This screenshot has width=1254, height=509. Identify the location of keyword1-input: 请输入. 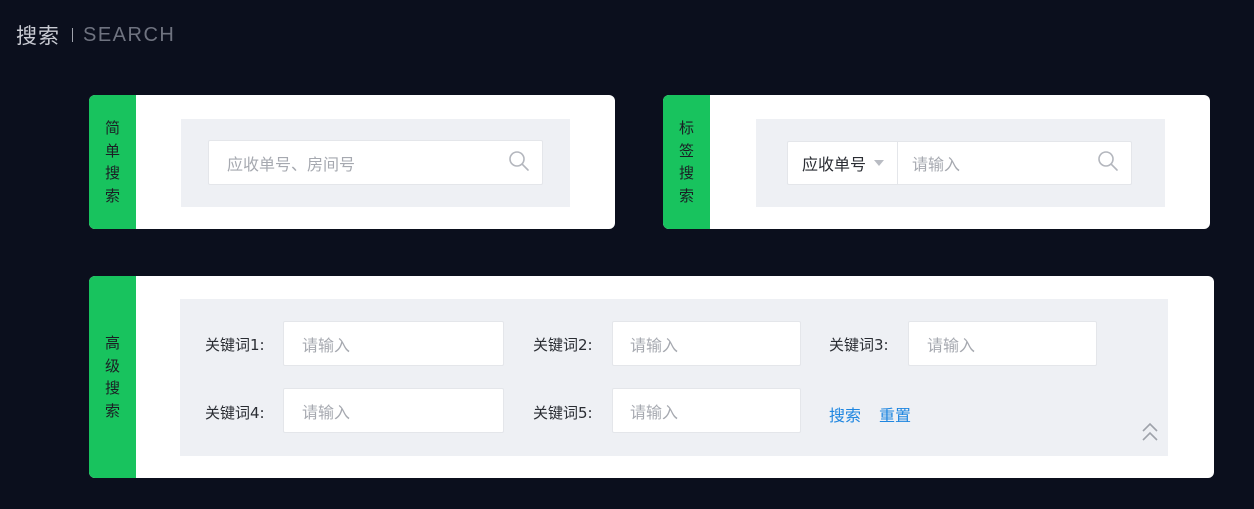
(393, 343).